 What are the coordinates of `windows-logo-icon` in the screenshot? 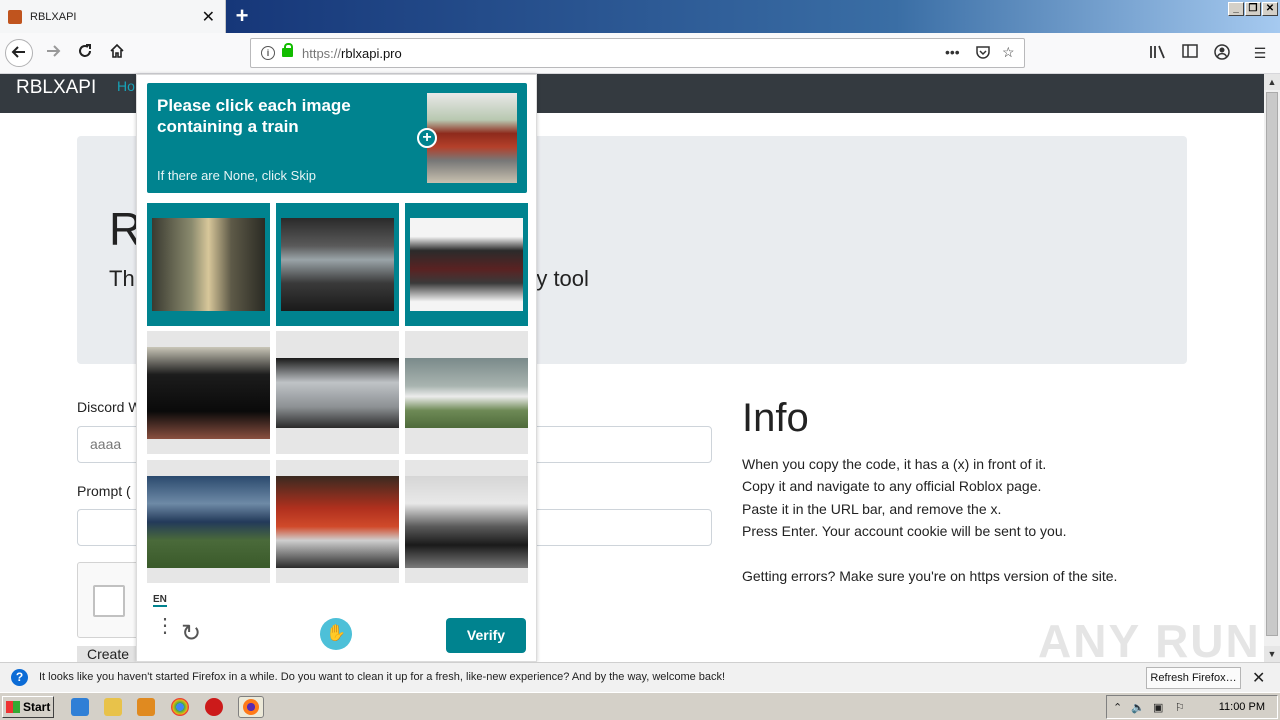 It's located at (13, 707).